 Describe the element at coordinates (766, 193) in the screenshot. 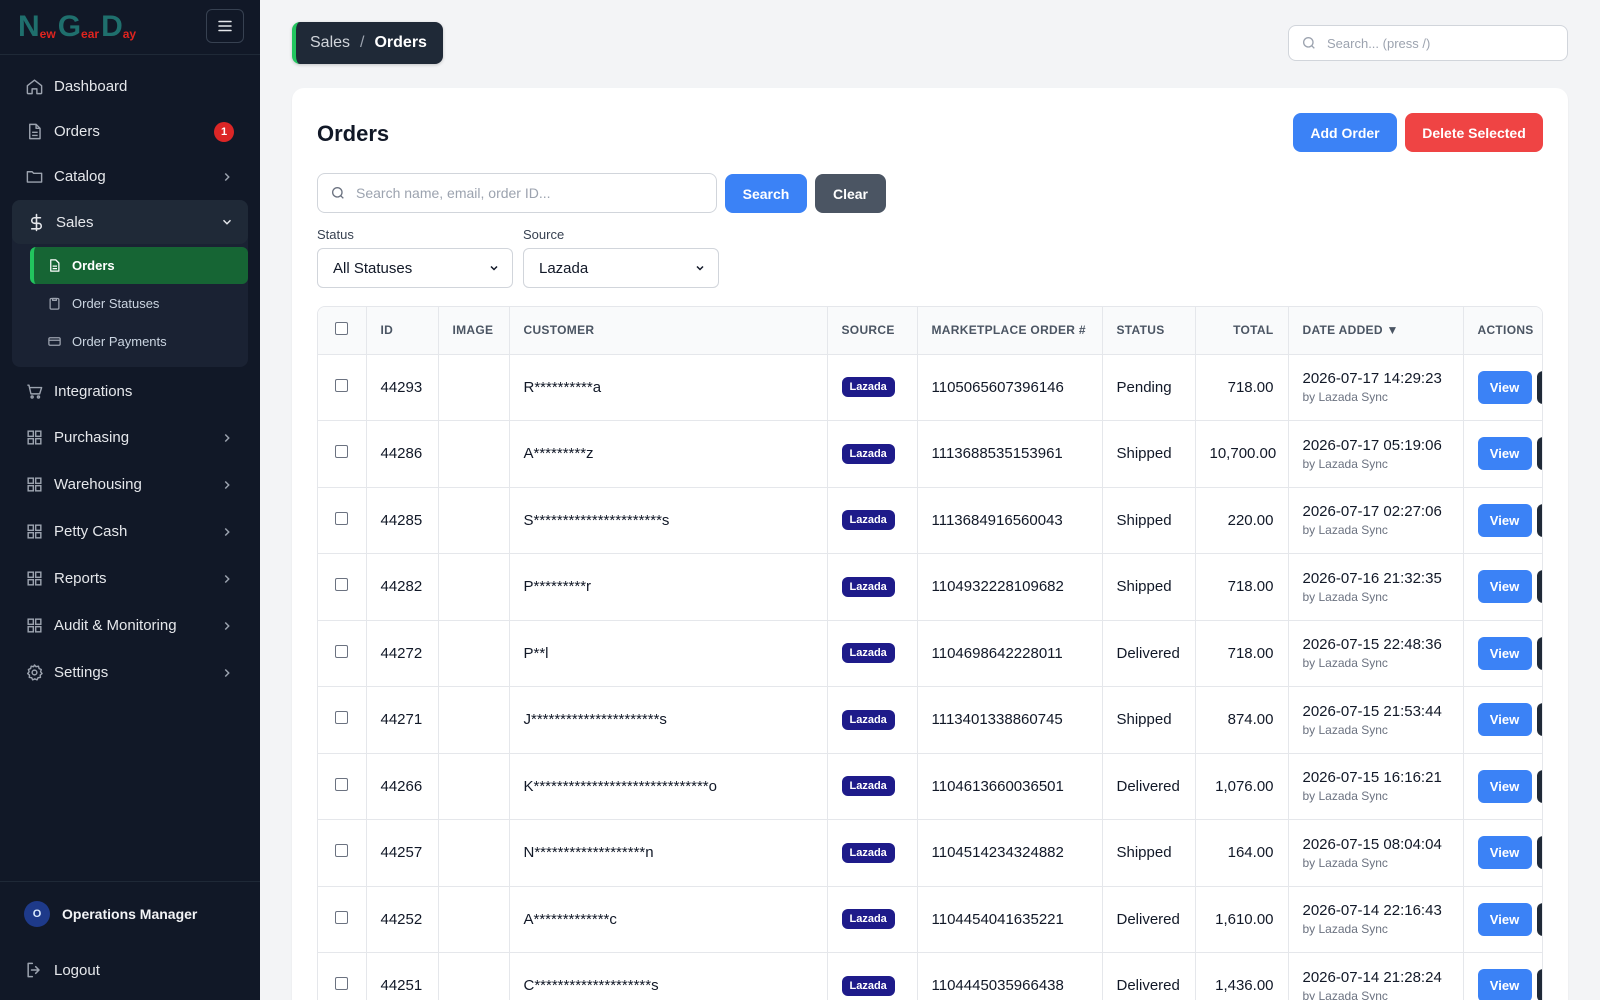

I see `search-button: Search` at that location.